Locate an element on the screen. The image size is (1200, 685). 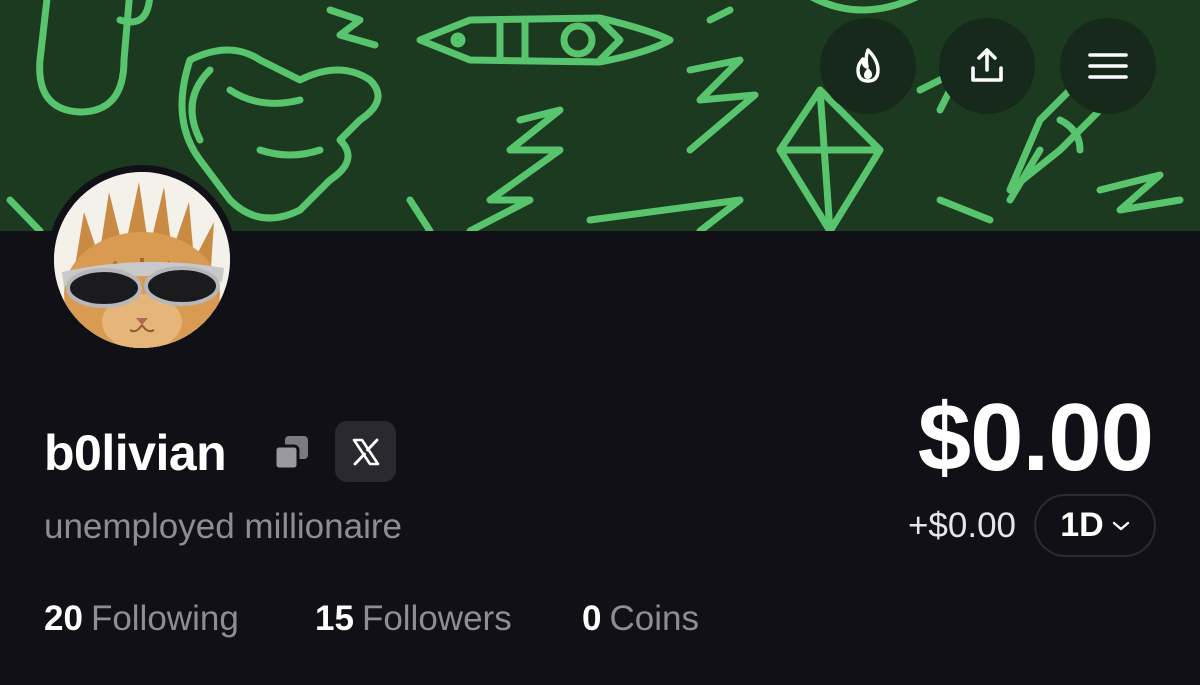
menu-button is located at coordinates (1108, 66).